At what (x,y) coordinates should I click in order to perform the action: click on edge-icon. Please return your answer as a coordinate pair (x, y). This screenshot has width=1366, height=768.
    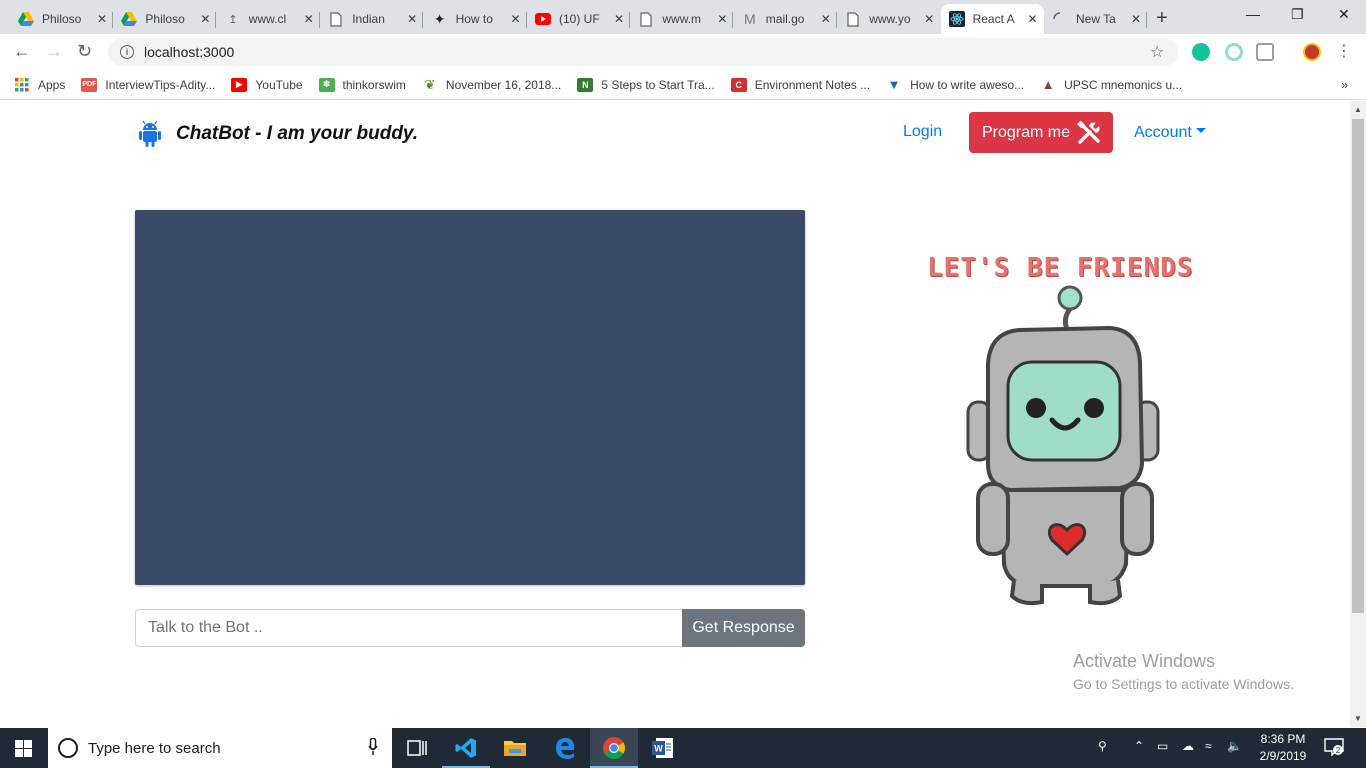
    Looking at the image, I should click on (565, 748).